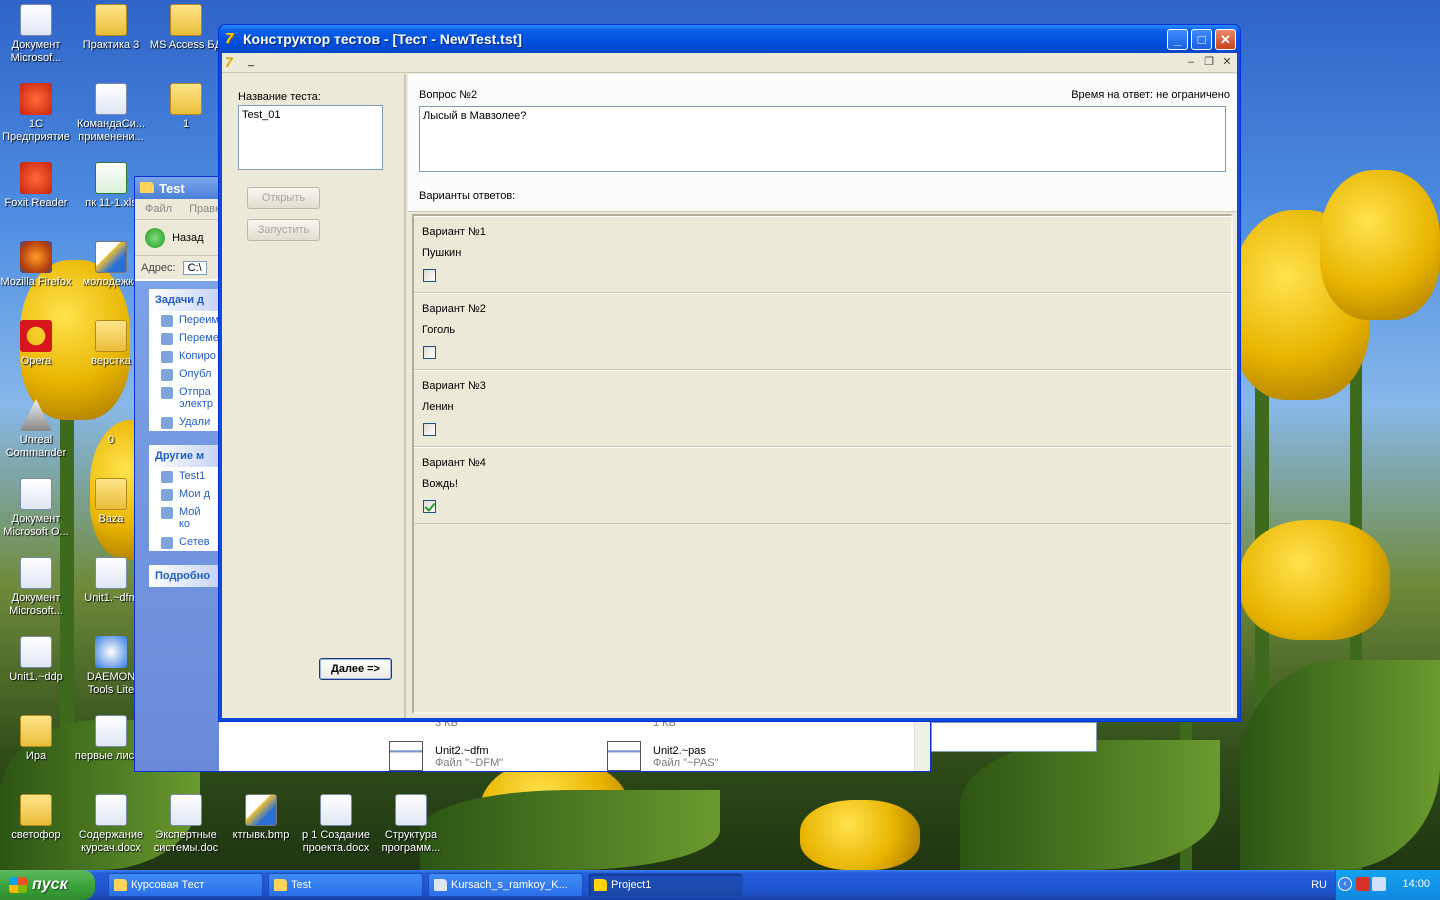 This screenshot has width=1440, height=900. What do you see at coordinates (184, 542) in the screenshot?
I see `place-network: Сетев` at bounding box center [184, 542].